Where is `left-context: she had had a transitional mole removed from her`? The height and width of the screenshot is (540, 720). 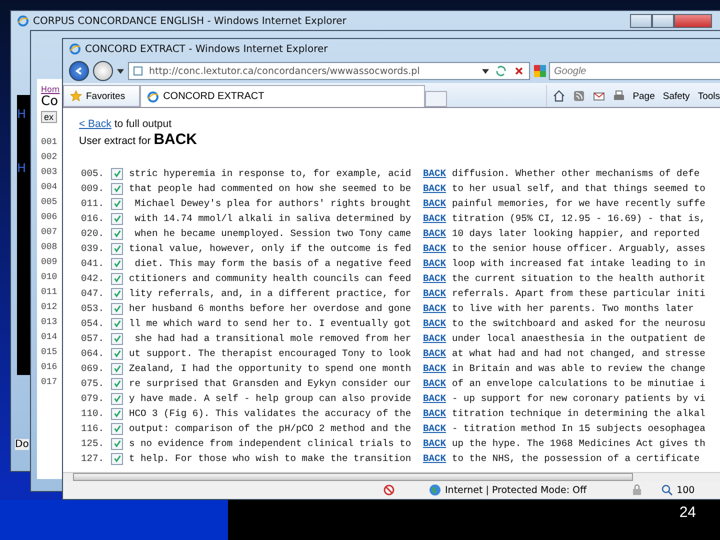 left-context: she had had a transitional mole removed from her is located at coordinates (273, 338).